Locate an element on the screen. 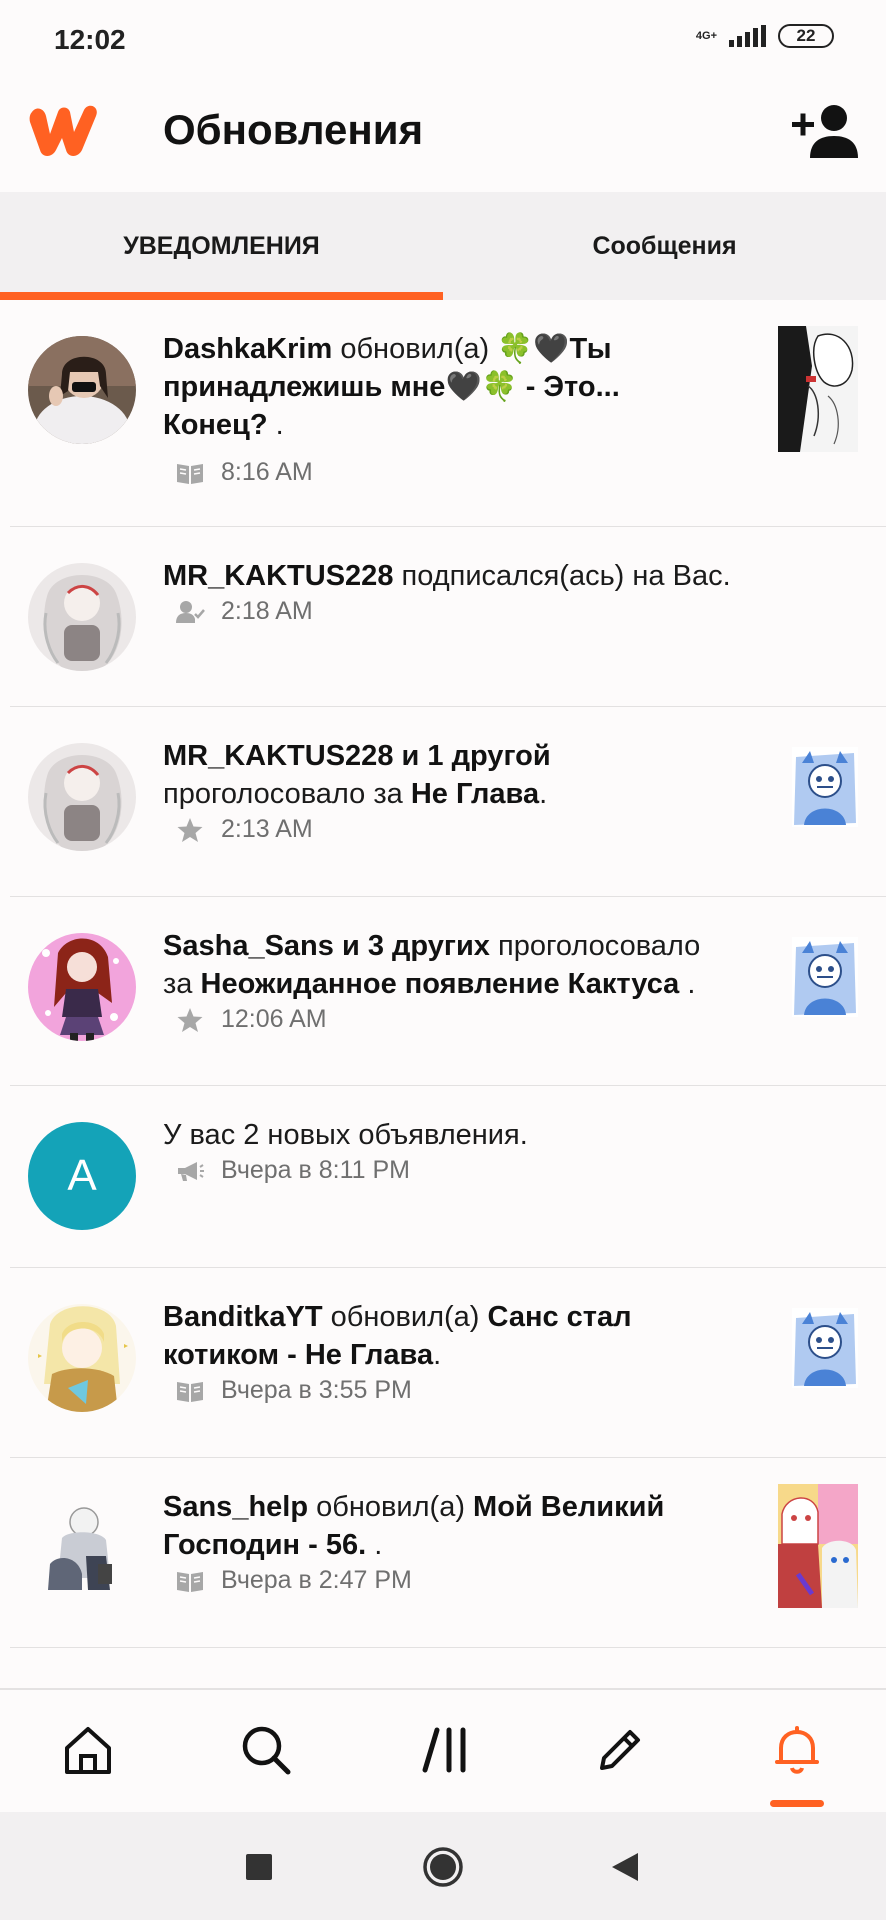 This screenshot has height=1920, width=886. notification-time: Вчера в 2:47 PM is located at coordinates (316, 1580).